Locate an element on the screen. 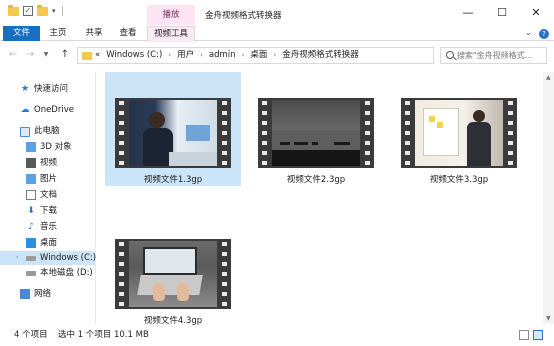 This screenshot has height=346, width=554. folder-icon is located at coordinates (13, 10).